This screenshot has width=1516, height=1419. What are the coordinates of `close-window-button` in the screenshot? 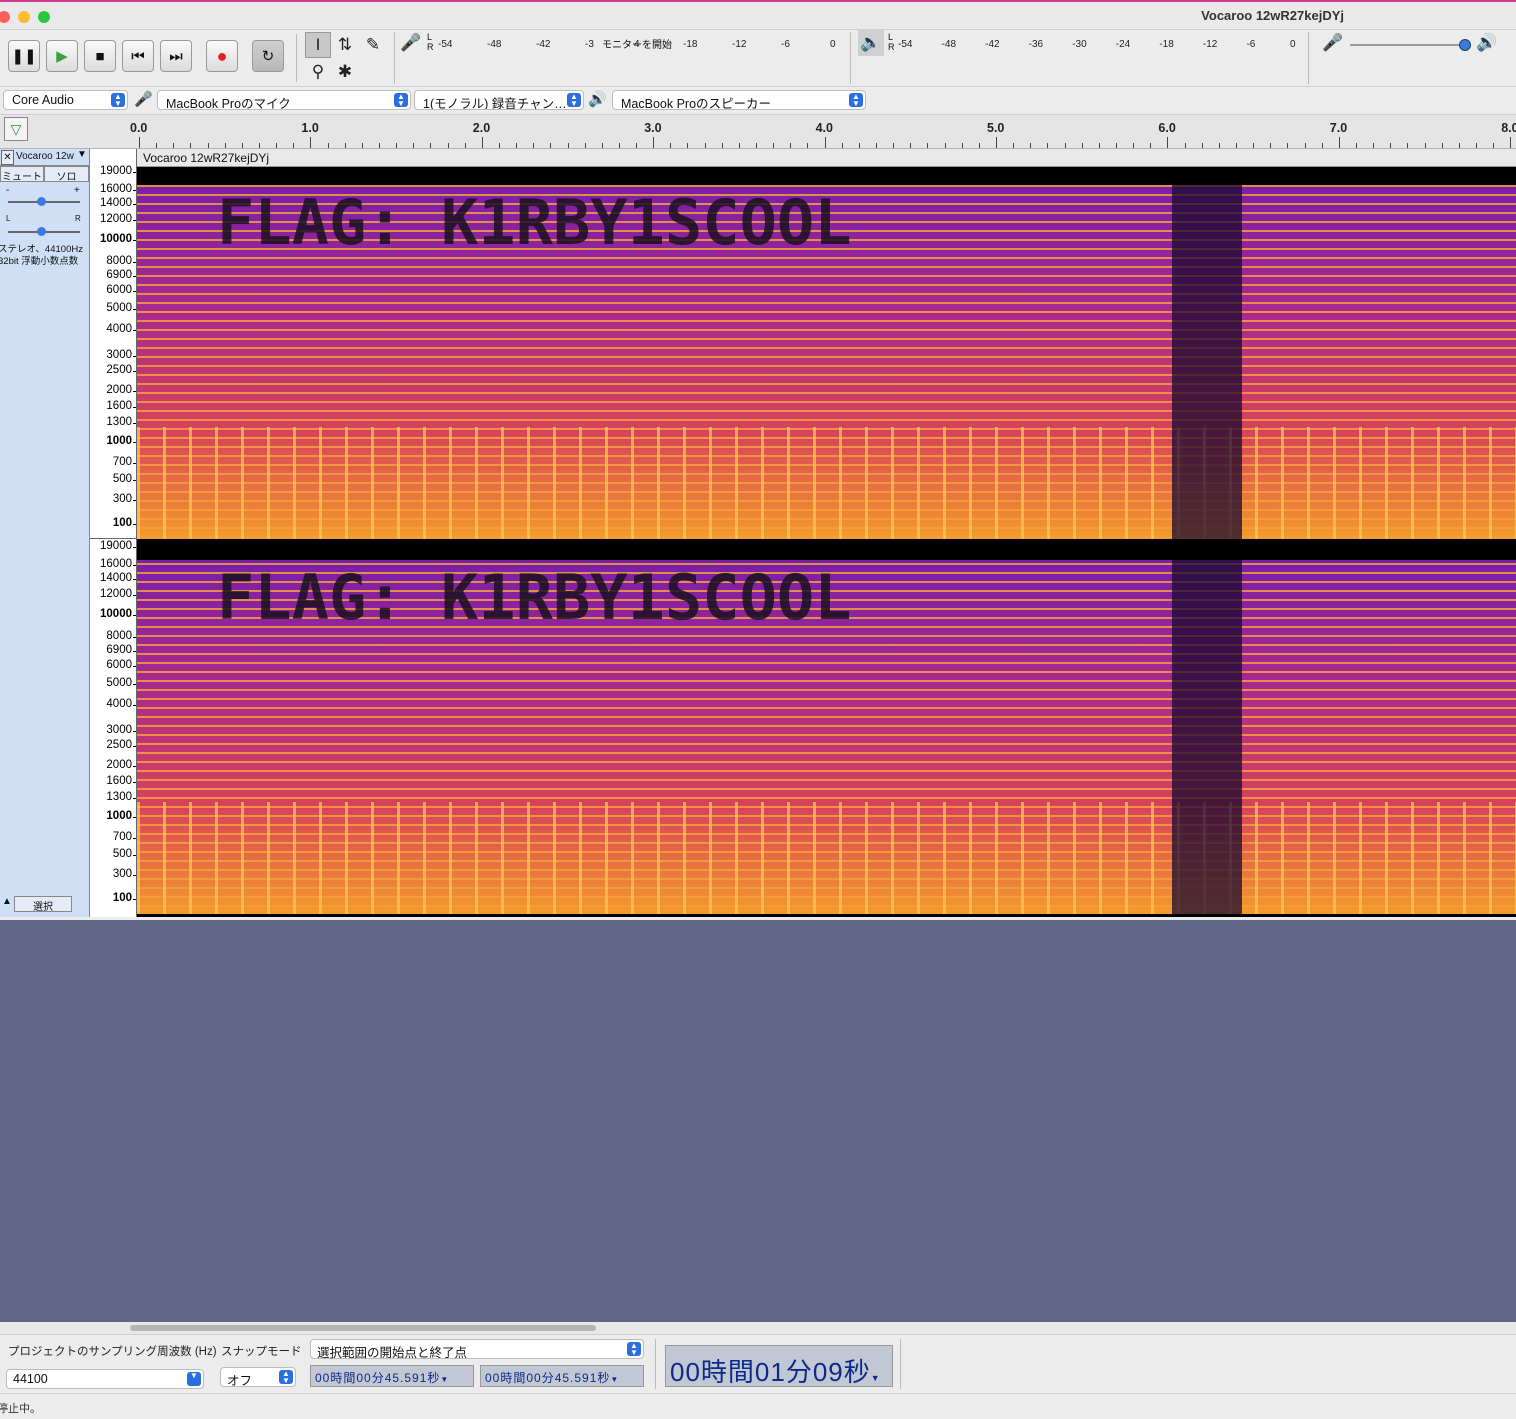 It's located at (5, 17).